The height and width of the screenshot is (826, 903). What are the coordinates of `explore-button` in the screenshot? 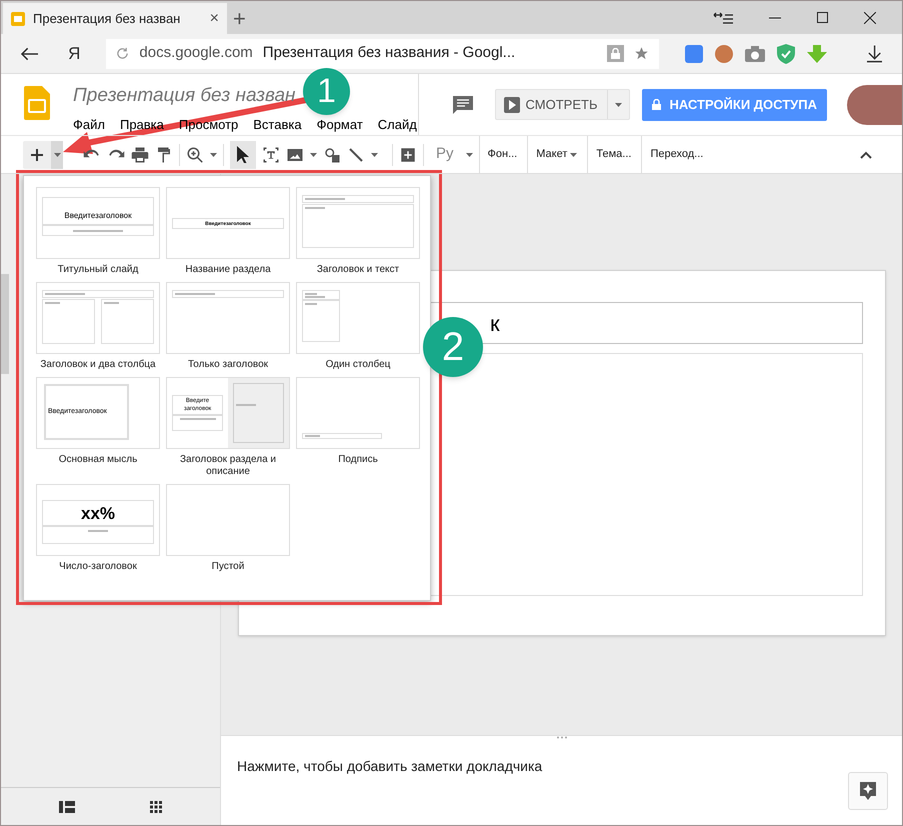 It's located at (868, 791).